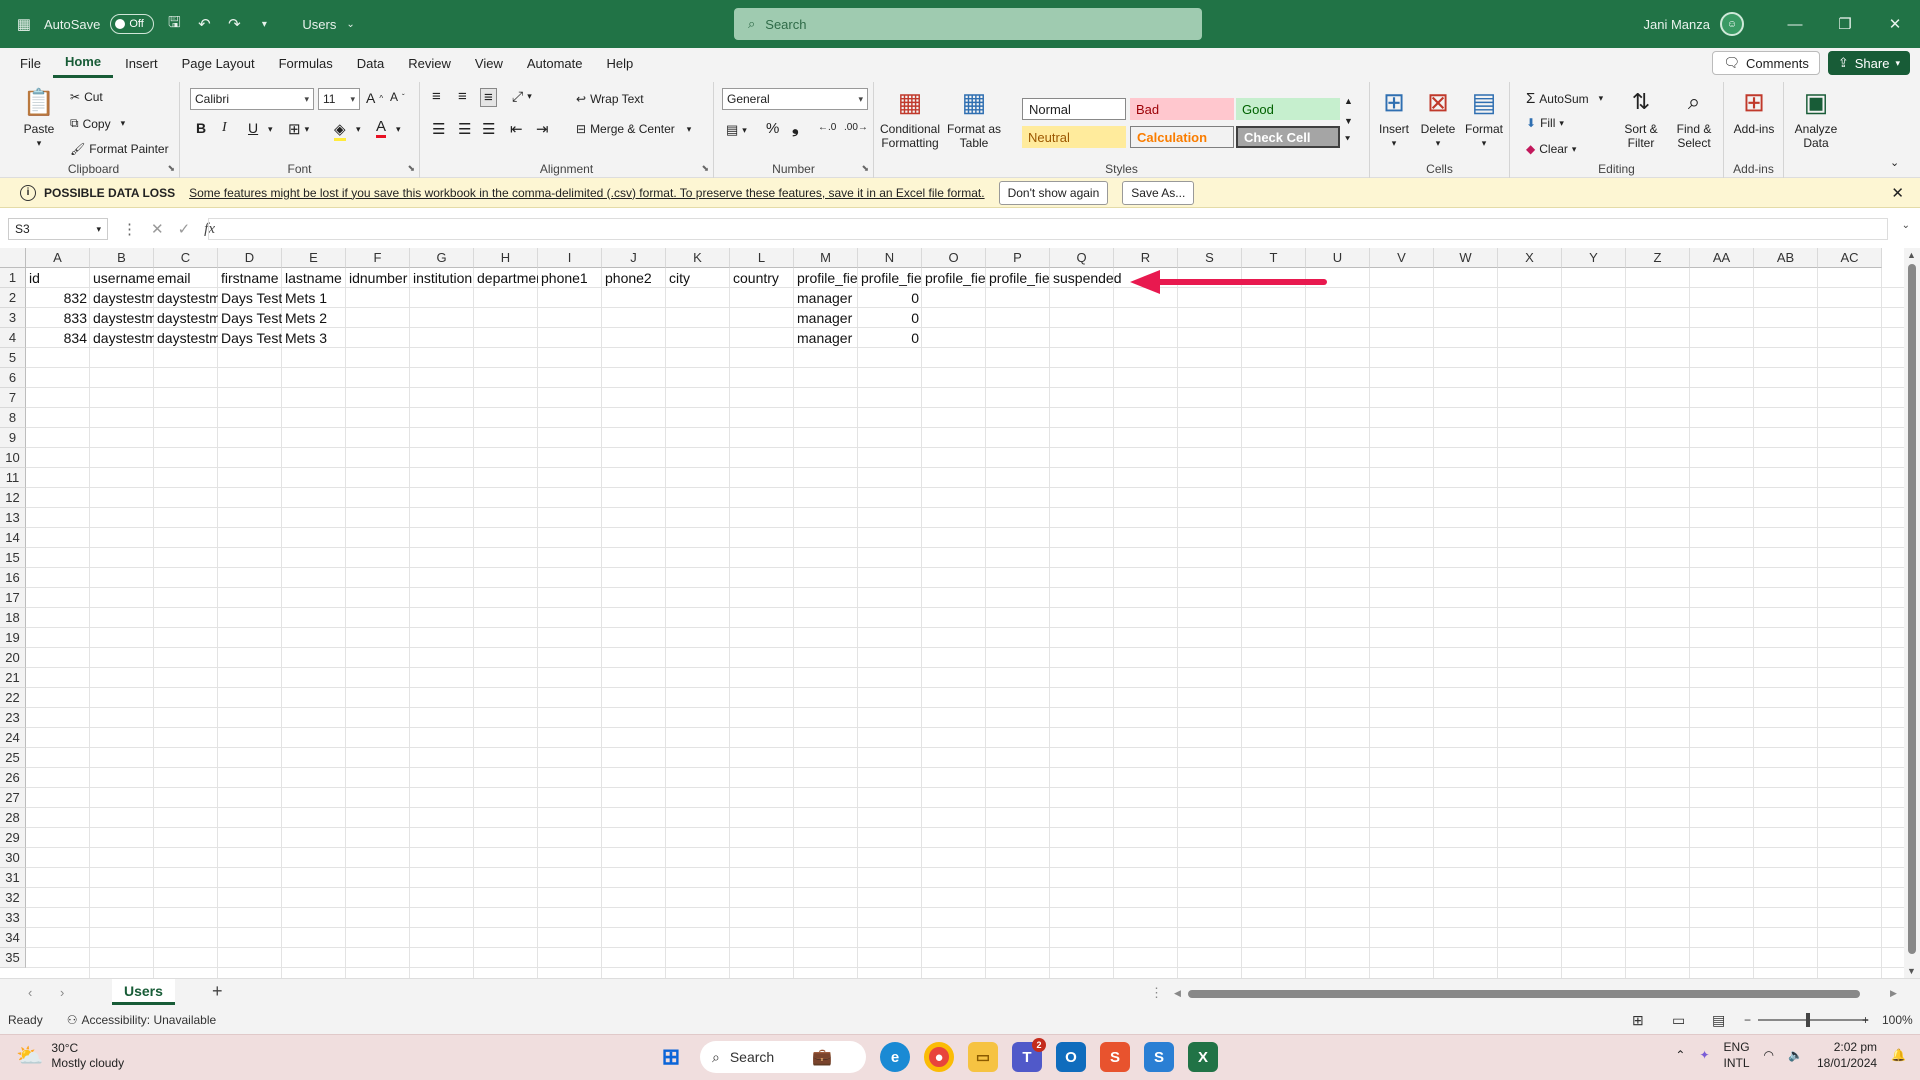 Image resolution: width=1920 pixels, height=1080 pixels. Describe the element at coordinates (250, 258) in the screenshot. I see `column-header-d: D` at that location.